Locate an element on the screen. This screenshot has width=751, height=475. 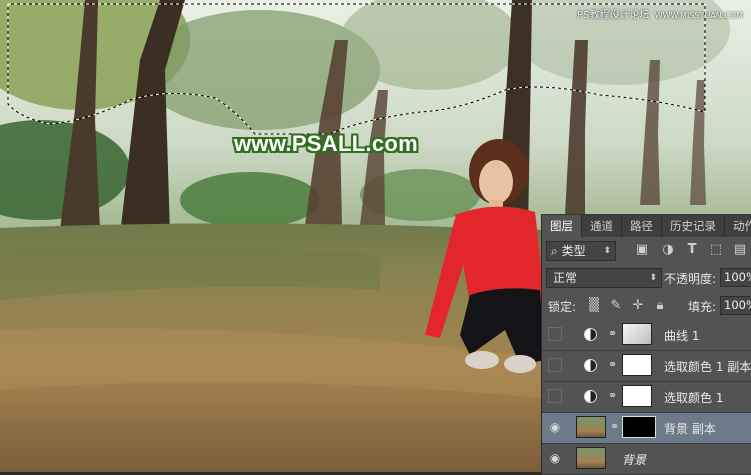
layer-mask-thumbnail is located at coordinates (639, 427).